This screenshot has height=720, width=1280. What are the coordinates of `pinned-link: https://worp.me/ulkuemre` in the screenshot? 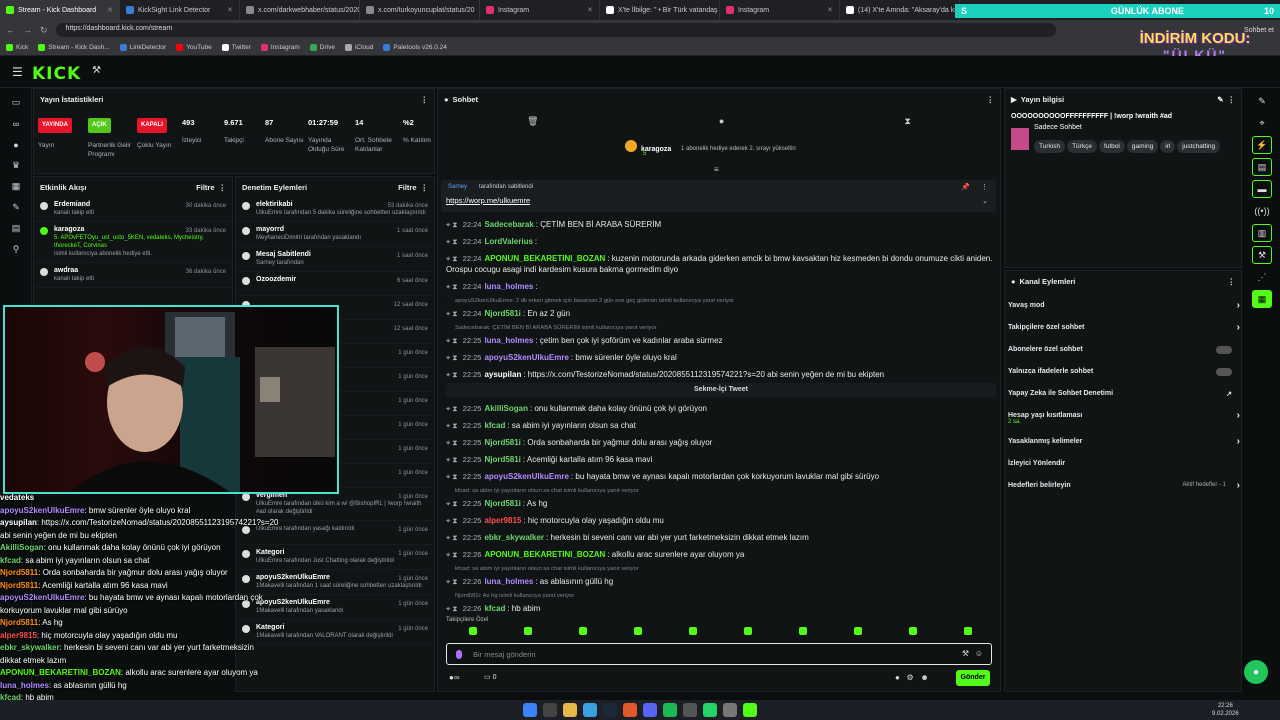 It's located at (488, 200).